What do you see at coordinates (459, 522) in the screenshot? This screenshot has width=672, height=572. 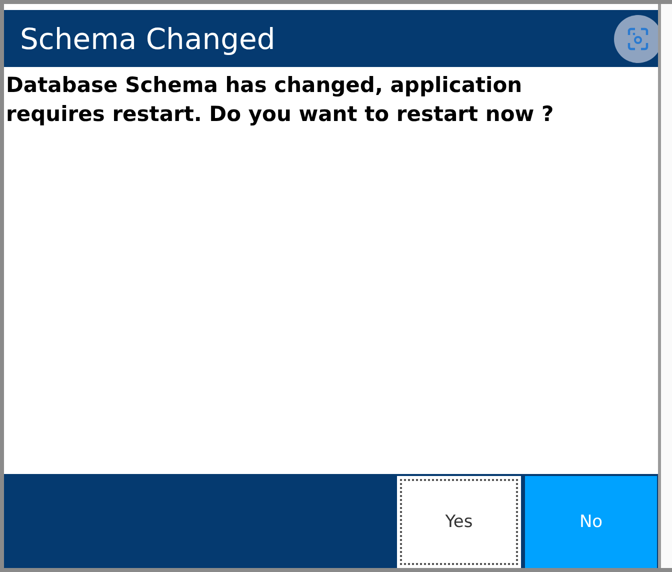 I see `dialog-button: Yes` at bounding box center [459, 522].